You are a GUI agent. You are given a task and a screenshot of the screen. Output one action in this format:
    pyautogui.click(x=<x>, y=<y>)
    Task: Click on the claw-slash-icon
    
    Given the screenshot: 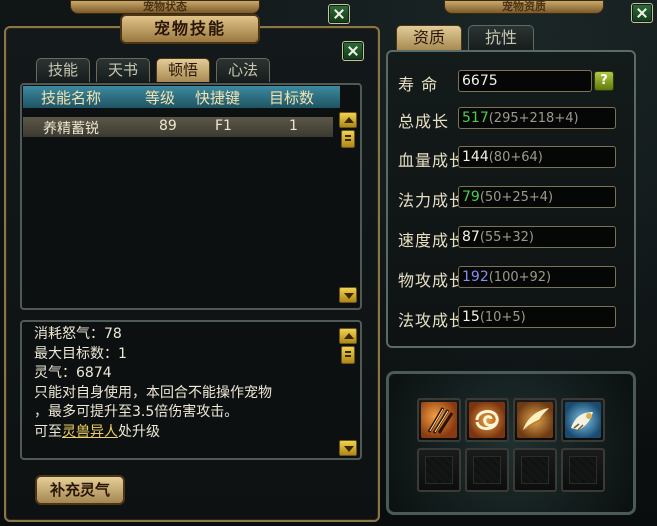 What is the action you would take?
    pyautogui.click(x=439, y=420)
    